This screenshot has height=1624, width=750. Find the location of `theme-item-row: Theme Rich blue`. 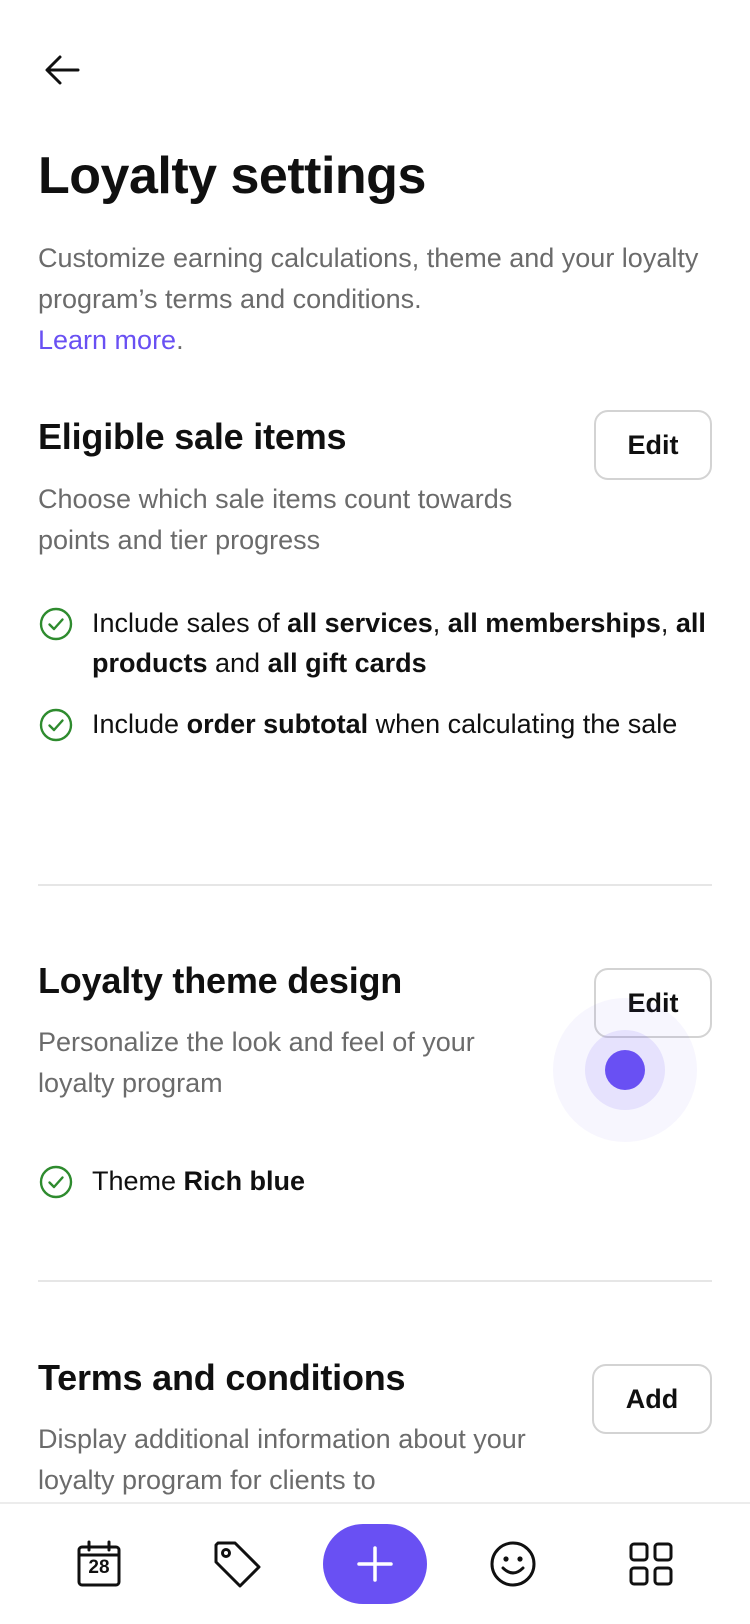

theme-item-row: Theme Rich blue is located at coordinates (378, 1181).